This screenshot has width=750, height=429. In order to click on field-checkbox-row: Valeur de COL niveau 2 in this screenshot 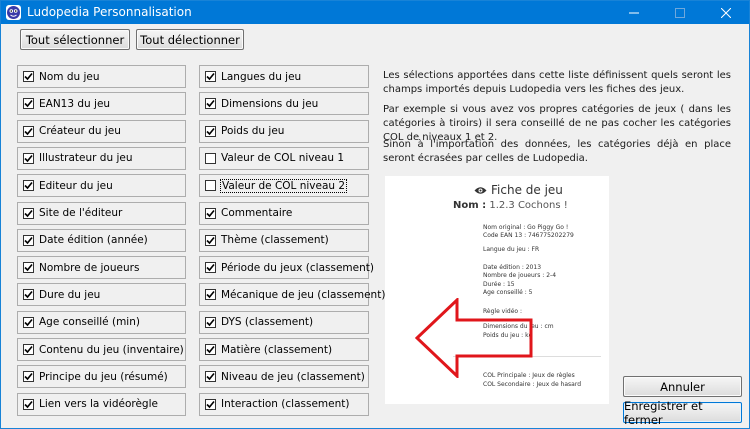, I will do `click(284, 186)`.